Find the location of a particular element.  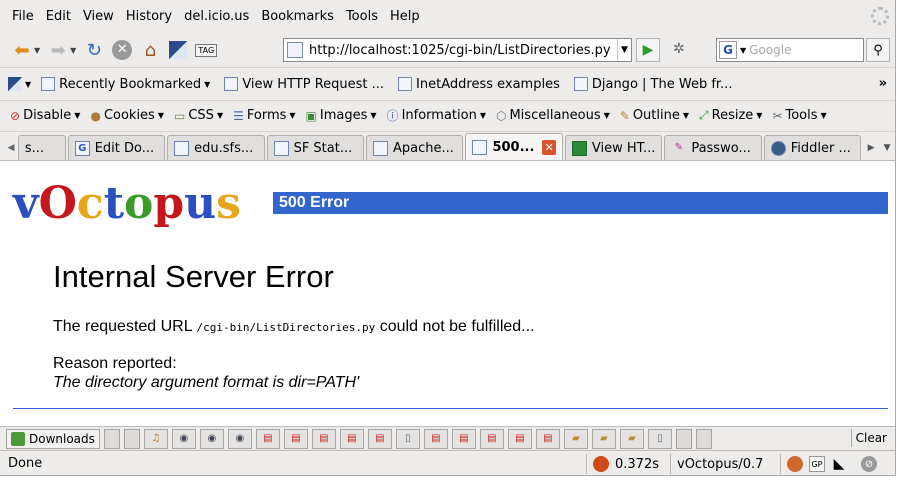

page-icon is located at coordinates (231, 84).